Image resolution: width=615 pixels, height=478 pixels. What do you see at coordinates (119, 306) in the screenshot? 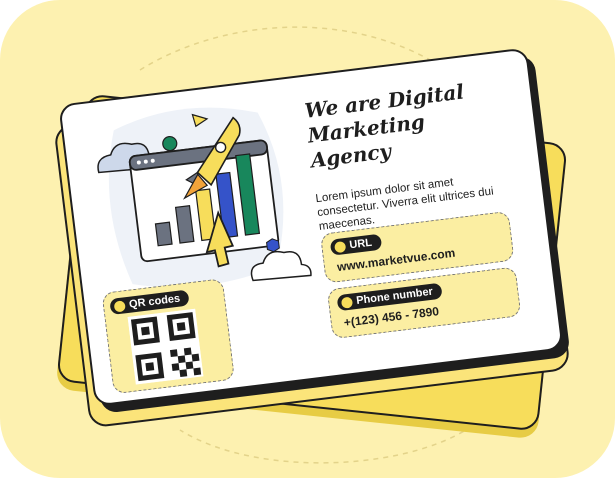
I see `qr-icon` at bounding box center [119, 306].